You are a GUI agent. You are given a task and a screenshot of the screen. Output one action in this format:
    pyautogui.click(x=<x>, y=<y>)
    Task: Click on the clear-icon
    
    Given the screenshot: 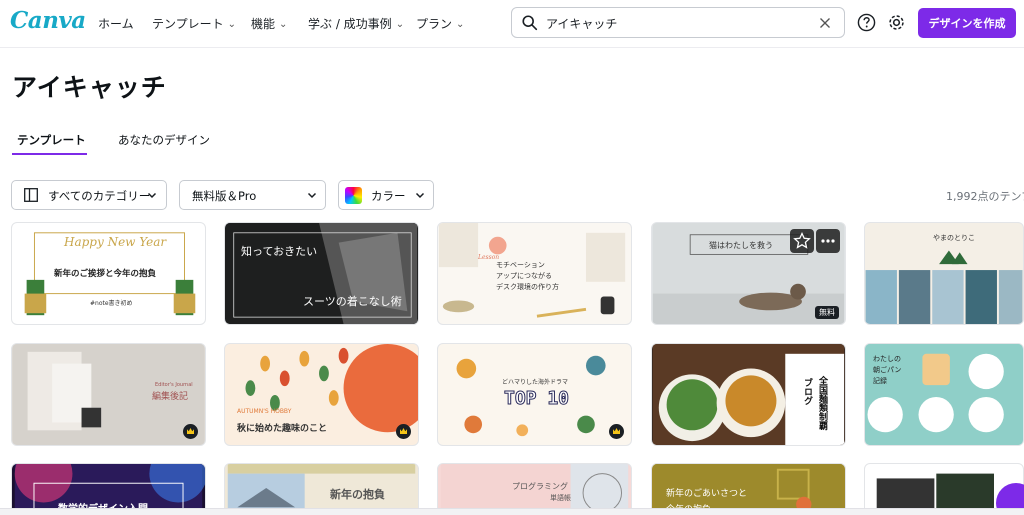 What is the action you would take?
    pyautogui.click(x=825, y=23)
    